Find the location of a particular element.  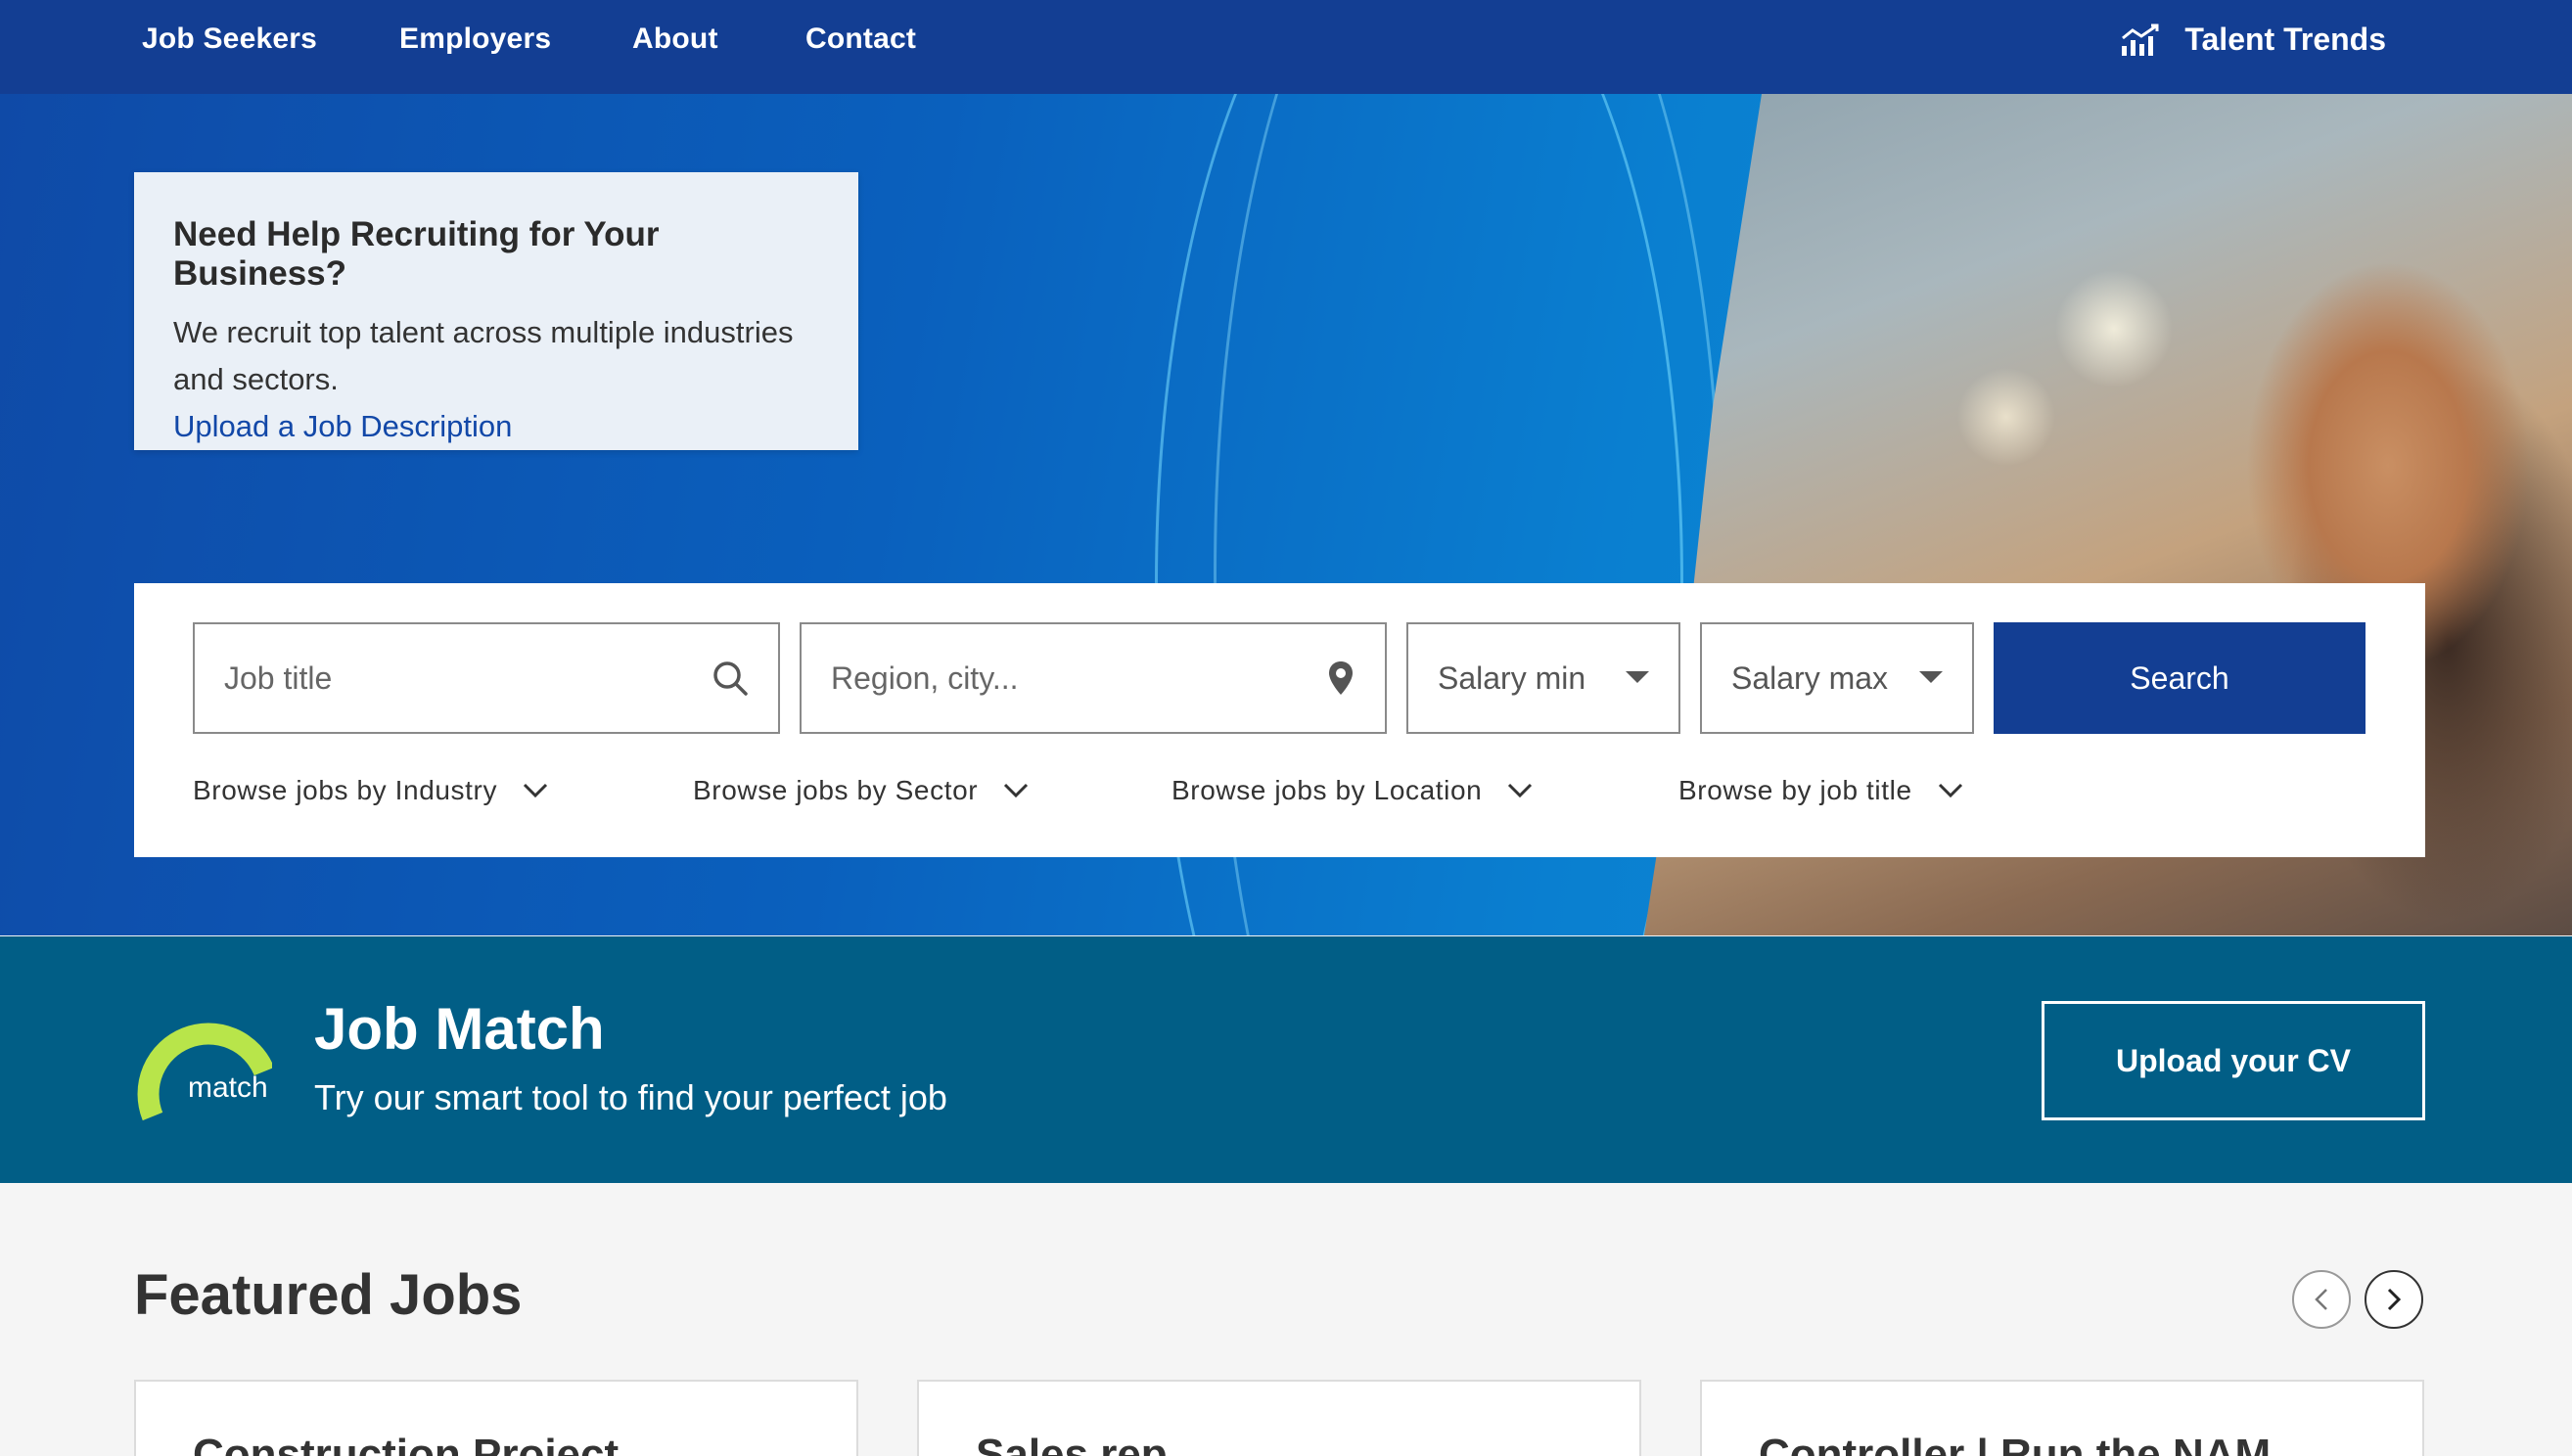

location-field is located at coordinates (1093, 678).